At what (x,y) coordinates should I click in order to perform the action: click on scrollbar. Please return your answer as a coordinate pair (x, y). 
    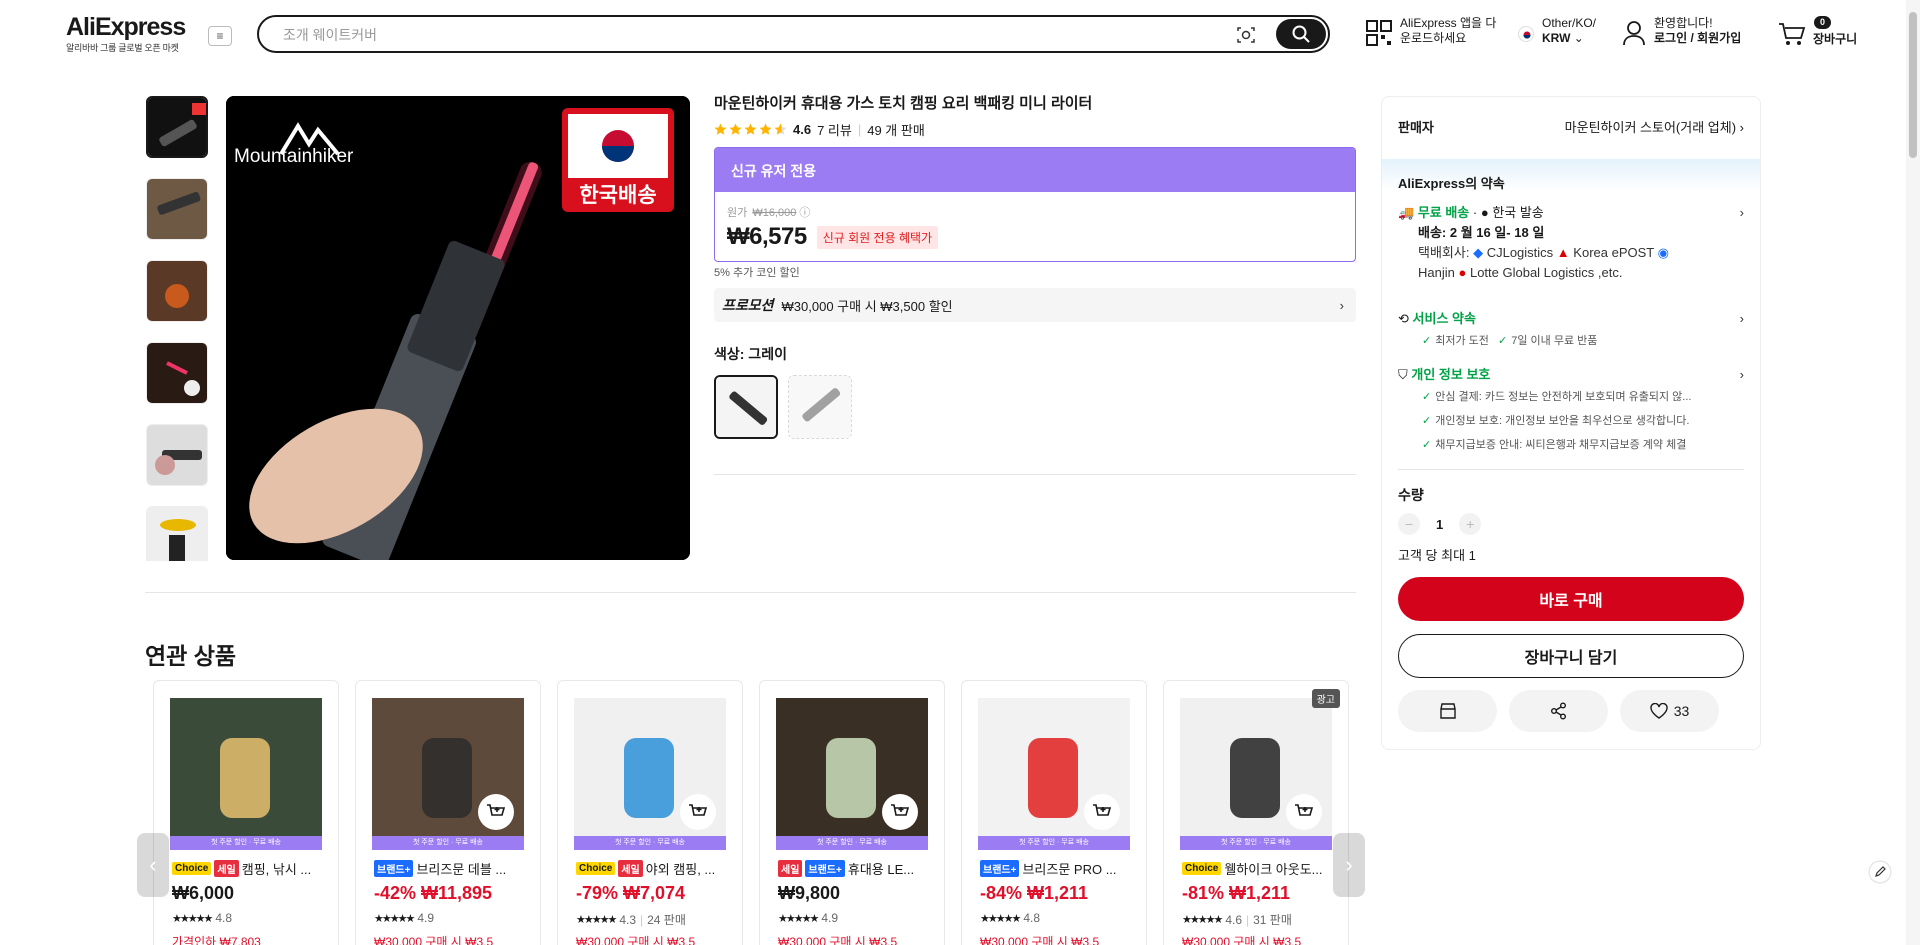
    Looking at the image, I should click on (1913, 472).